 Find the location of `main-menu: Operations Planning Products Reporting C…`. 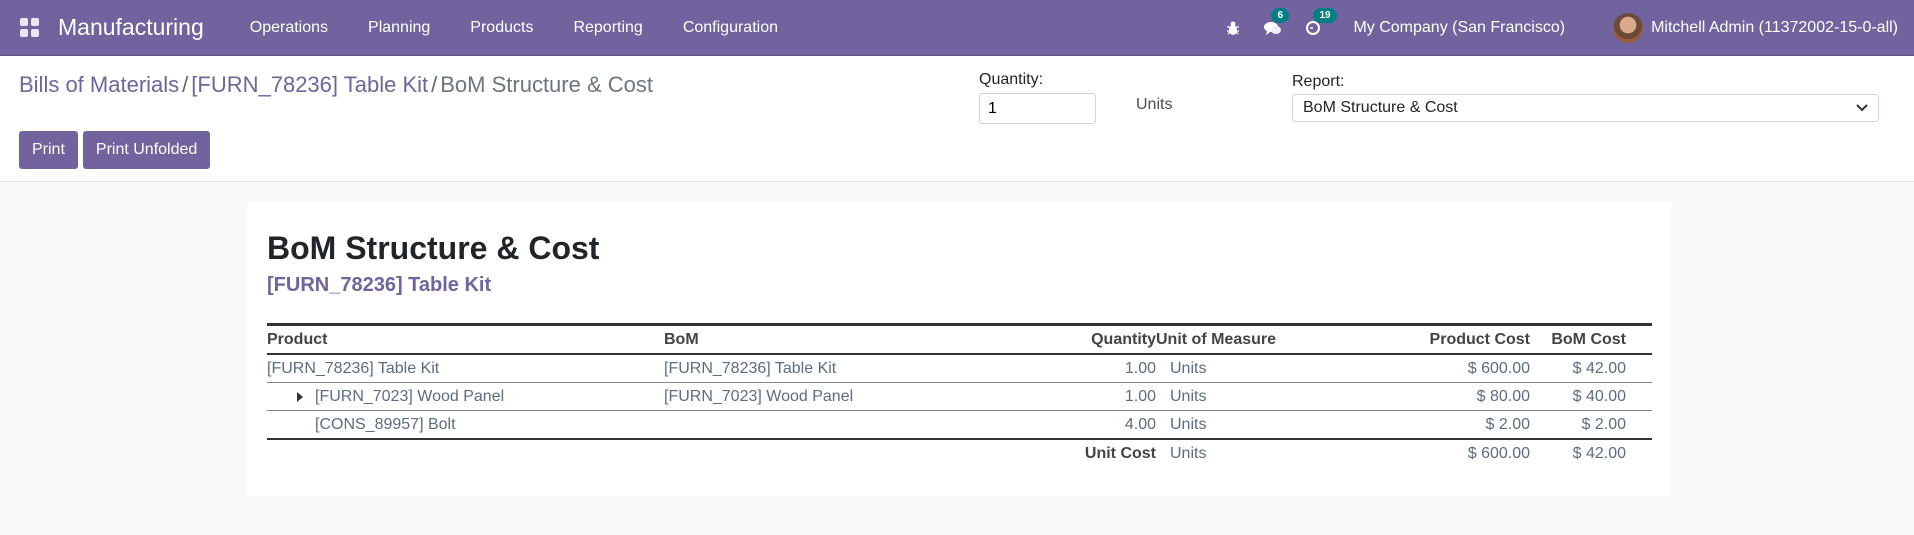

main-menu: Operations Planning Products Reporting C… is located at coordinates (514, 28).